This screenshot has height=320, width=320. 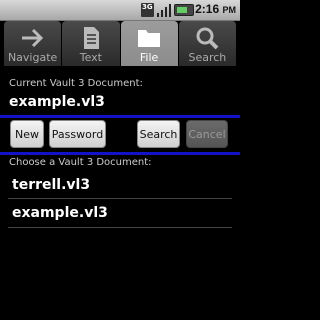 I want to click on tab-file: File, so click(x=149, y=43).